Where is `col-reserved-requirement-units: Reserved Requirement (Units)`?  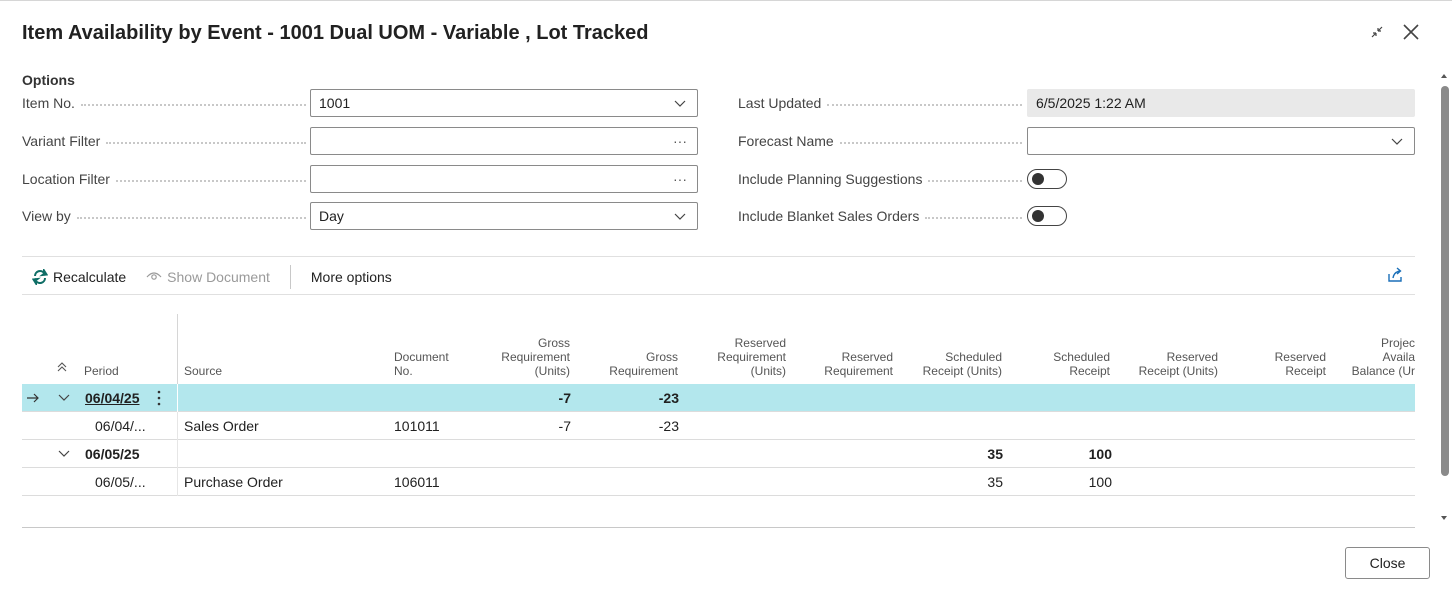 col-reserved-requirement-units: Reserved Requirement (Units) is located at coordinates (742, 357).